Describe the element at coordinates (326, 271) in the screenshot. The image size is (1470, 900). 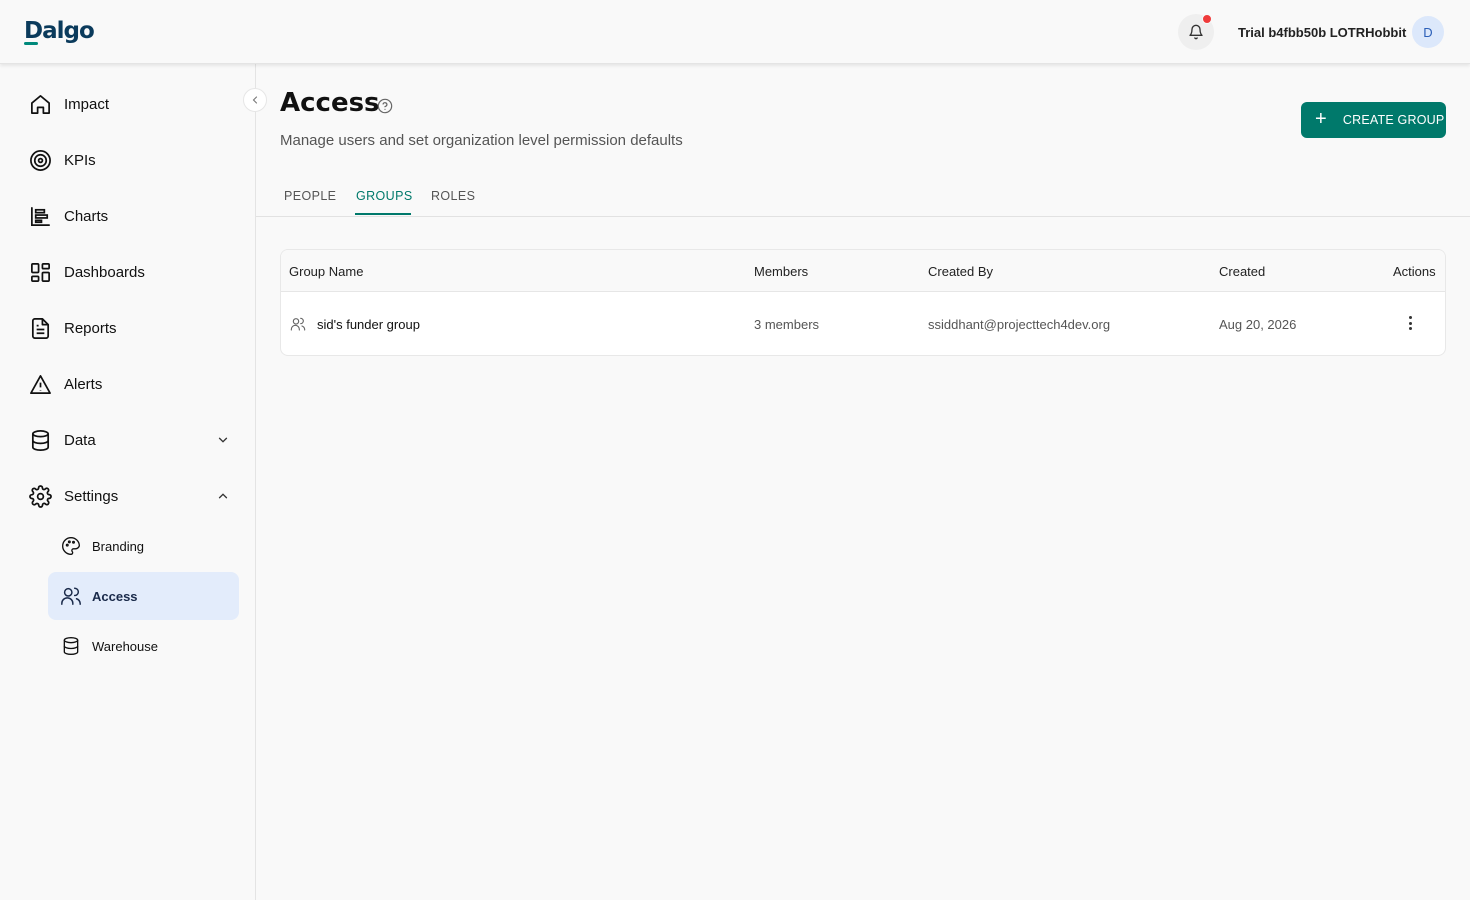
I see `column-header-group-name: Group Name` at that location.